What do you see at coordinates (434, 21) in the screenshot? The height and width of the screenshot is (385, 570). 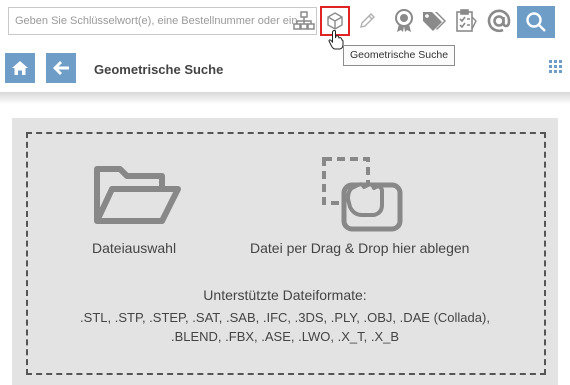 I see `tags-icon` at bounding box center [434, 21].